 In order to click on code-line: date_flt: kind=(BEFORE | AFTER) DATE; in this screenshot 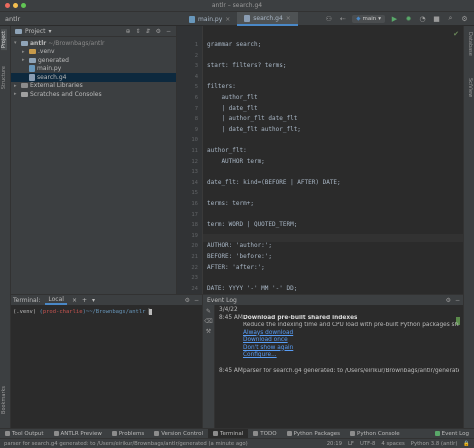, I will do `click(274, 182)`.